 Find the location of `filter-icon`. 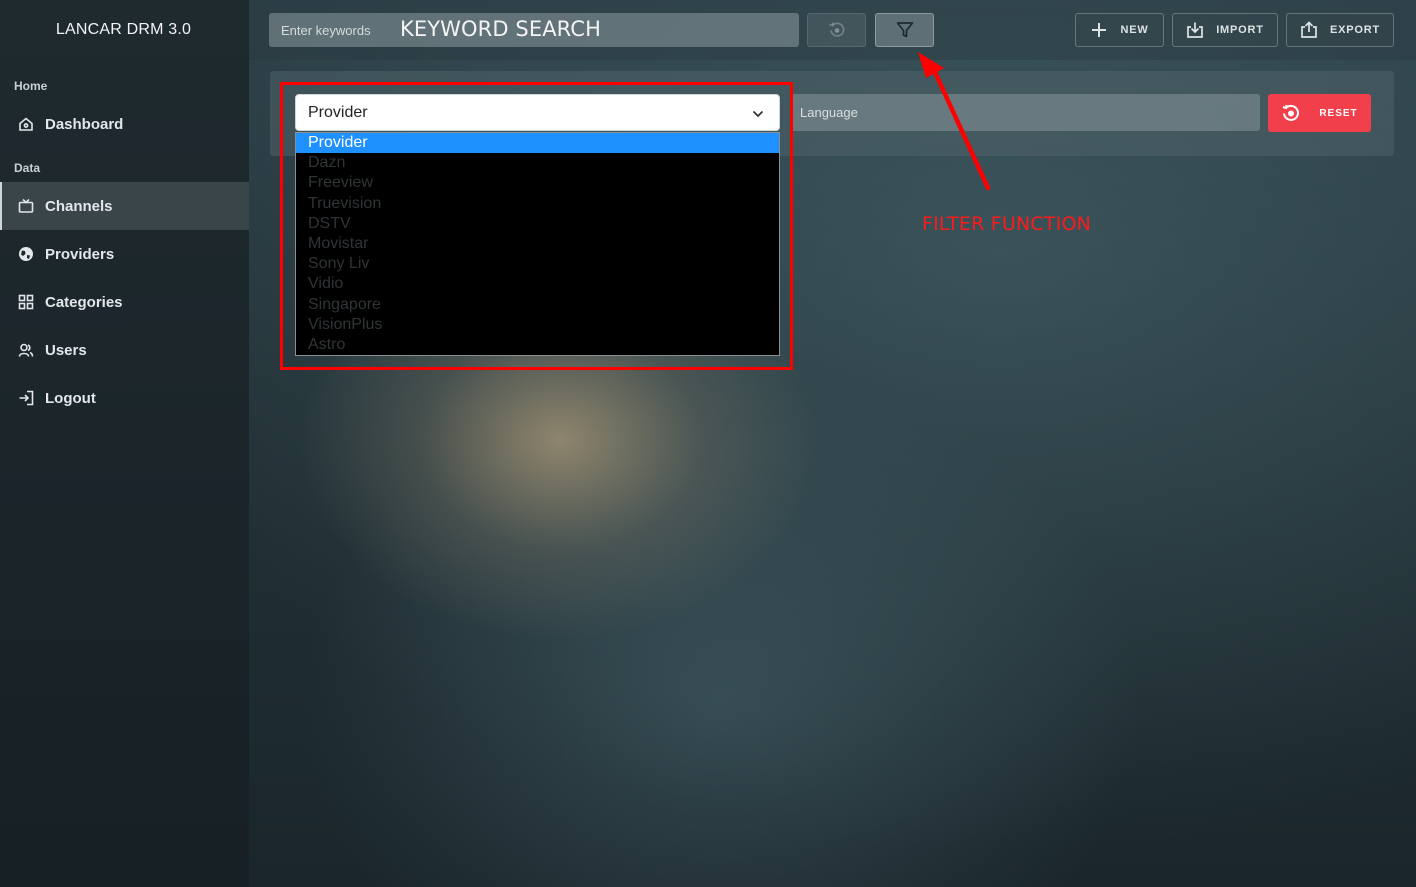

filter-icon is located at coordinates (905, 30).